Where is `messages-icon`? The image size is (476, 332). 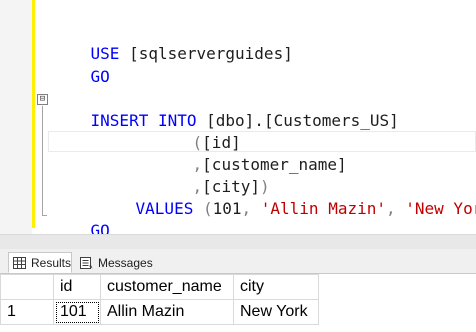 messages-icon is located at coordinates (86, 262).